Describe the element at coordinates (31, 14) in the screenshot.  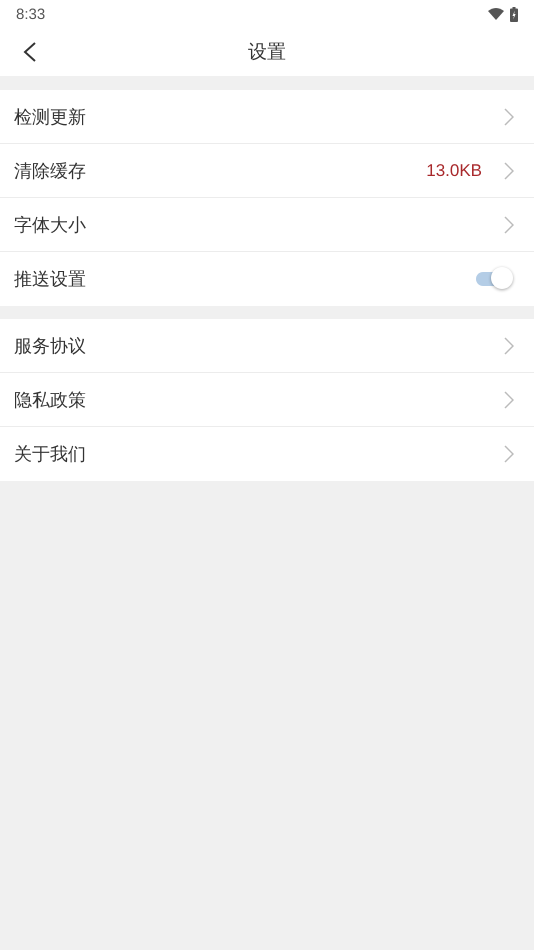
I see `clock-time: 8:33` at that location.